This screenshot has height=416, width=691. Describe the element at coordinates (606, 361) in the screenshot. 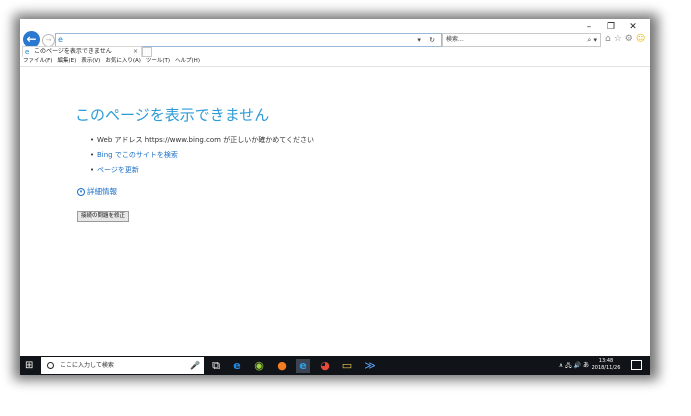

I see `clock-time: 13:48` at that location.